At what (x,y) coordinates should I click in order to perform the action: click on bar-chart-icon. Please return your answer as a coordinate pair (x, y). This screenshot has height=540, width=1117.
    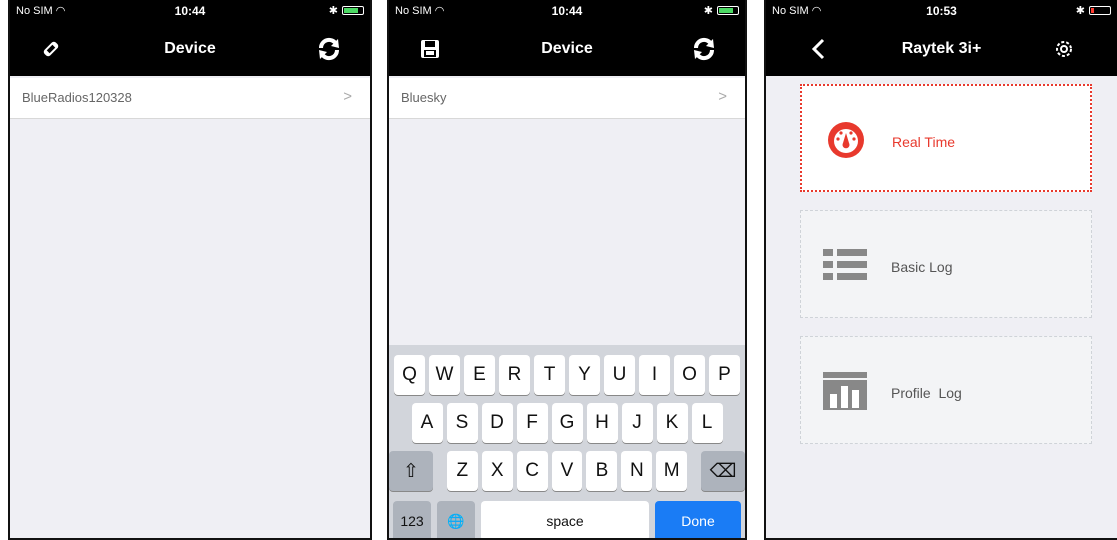
    Looking at the image, I should click on (845, 391).